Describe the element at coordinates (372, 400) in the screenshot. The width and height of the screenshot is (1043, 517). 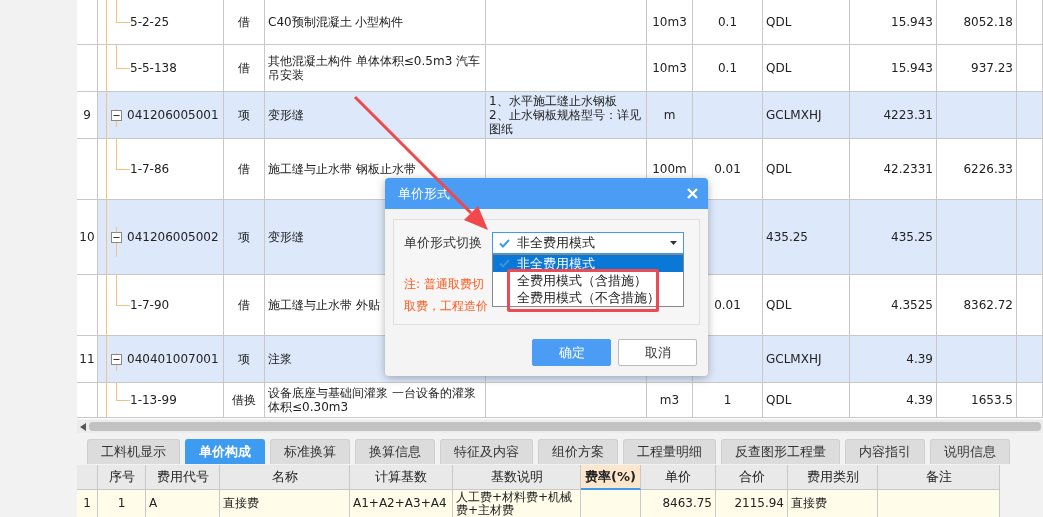
I see `table-cell-text: 设备底座与基础间灌浆 一台设备的灌浆体积≤0.30m3` at that location.